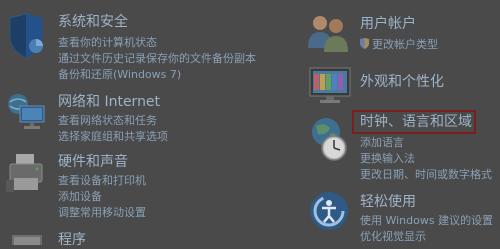  I want to click on link-backup-restore: 备份和还原(Windows 7), so click(119, 74).